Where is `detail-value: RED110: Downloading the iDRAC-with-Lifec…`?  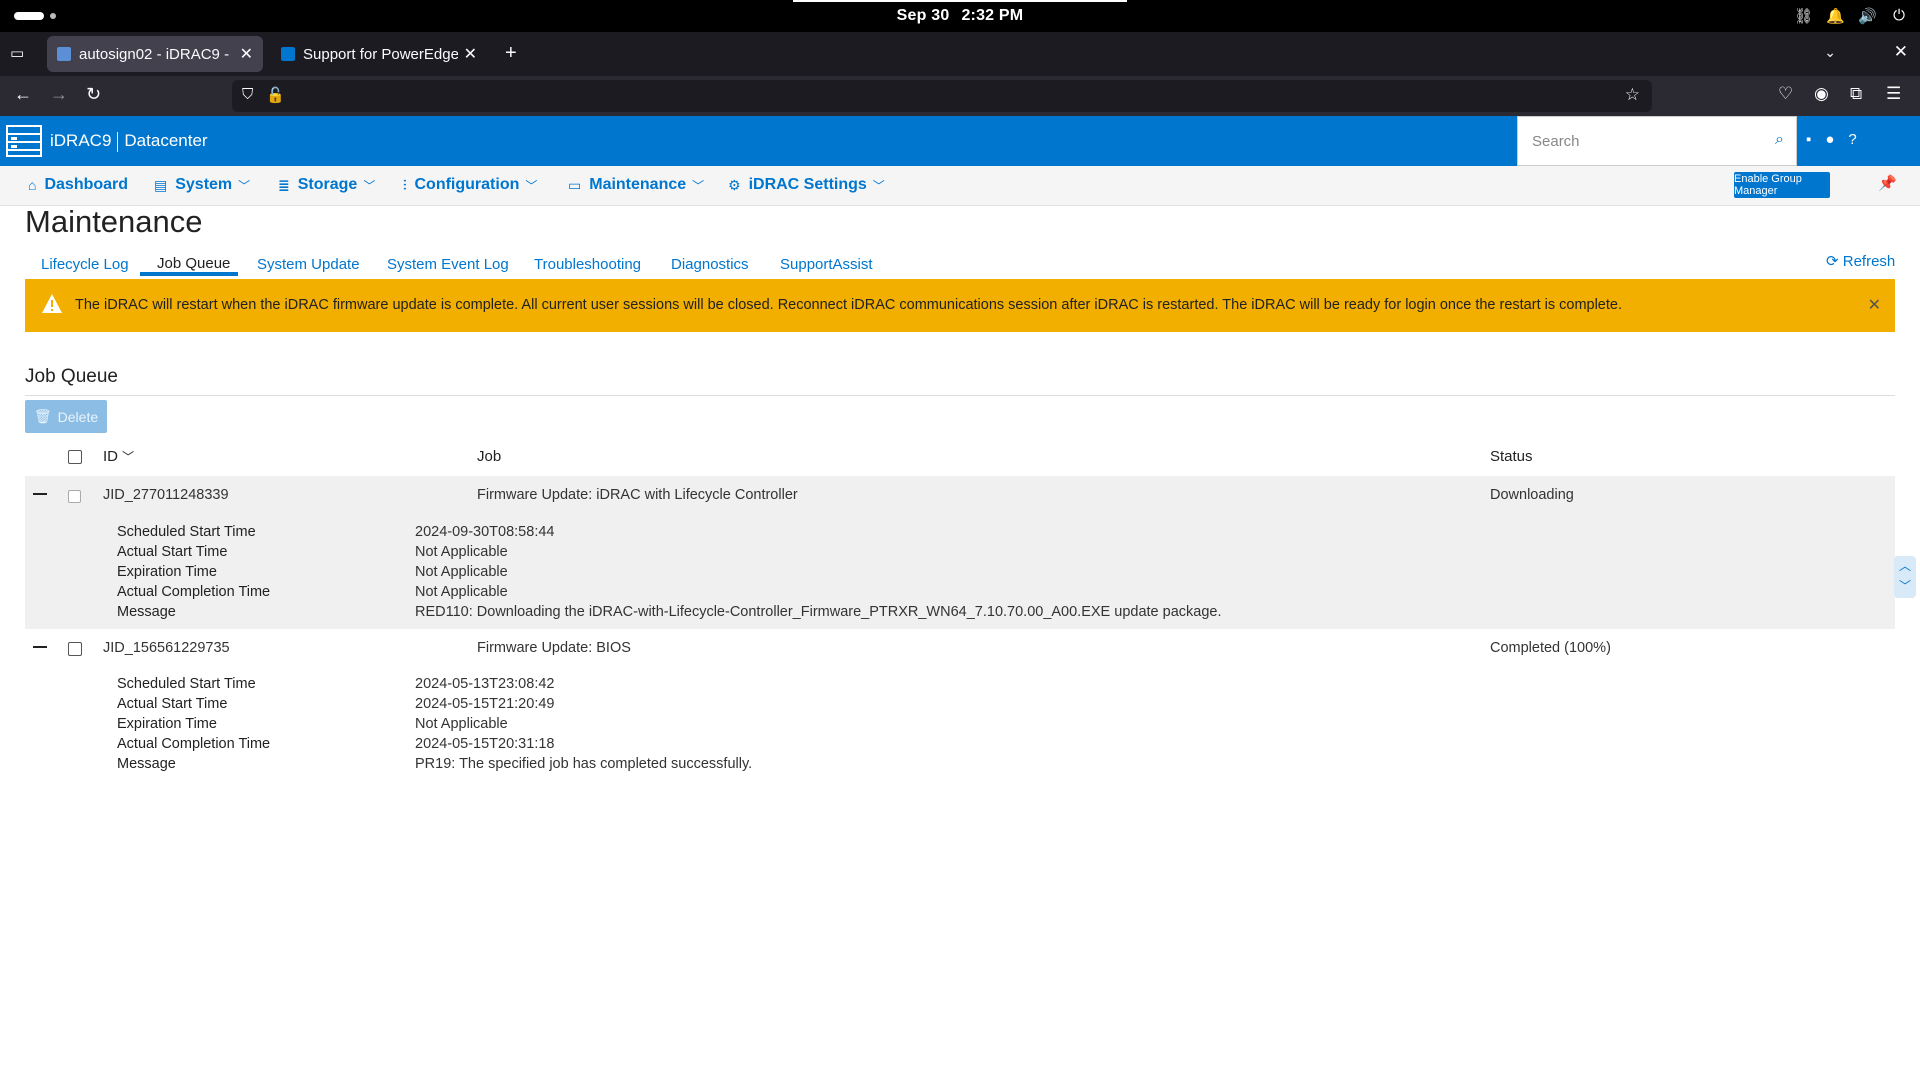
detail-value: RED110: Downloading the iDRAC-with-Lifec… is located at coordinates (818, 612).